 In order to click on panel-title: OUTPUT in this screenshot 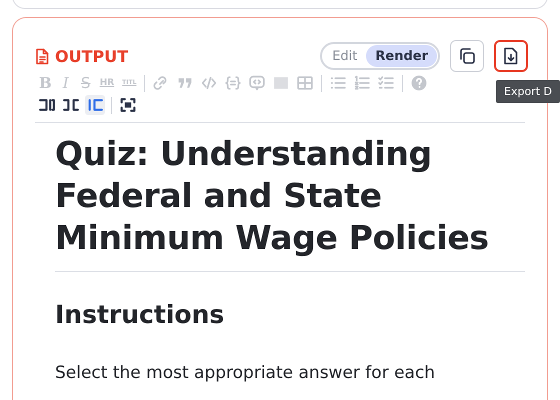, I will do `click(91, 56)`.